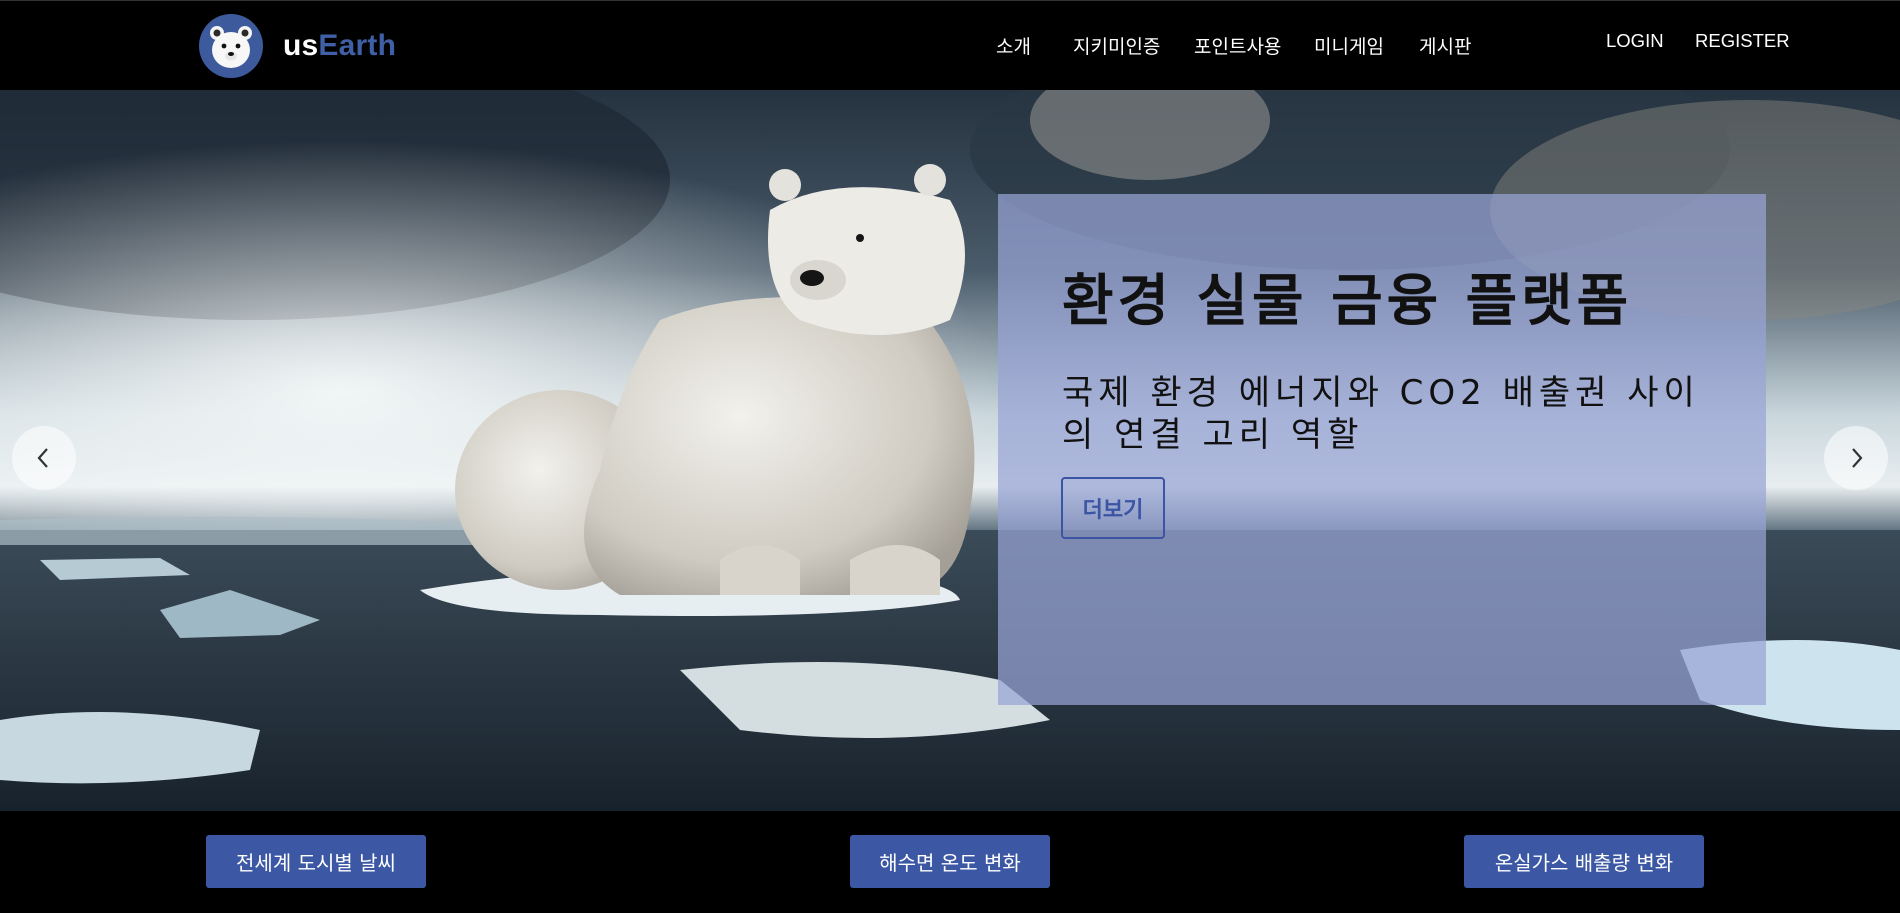  I want to click on polar-bear-icon, so click(231, 46).